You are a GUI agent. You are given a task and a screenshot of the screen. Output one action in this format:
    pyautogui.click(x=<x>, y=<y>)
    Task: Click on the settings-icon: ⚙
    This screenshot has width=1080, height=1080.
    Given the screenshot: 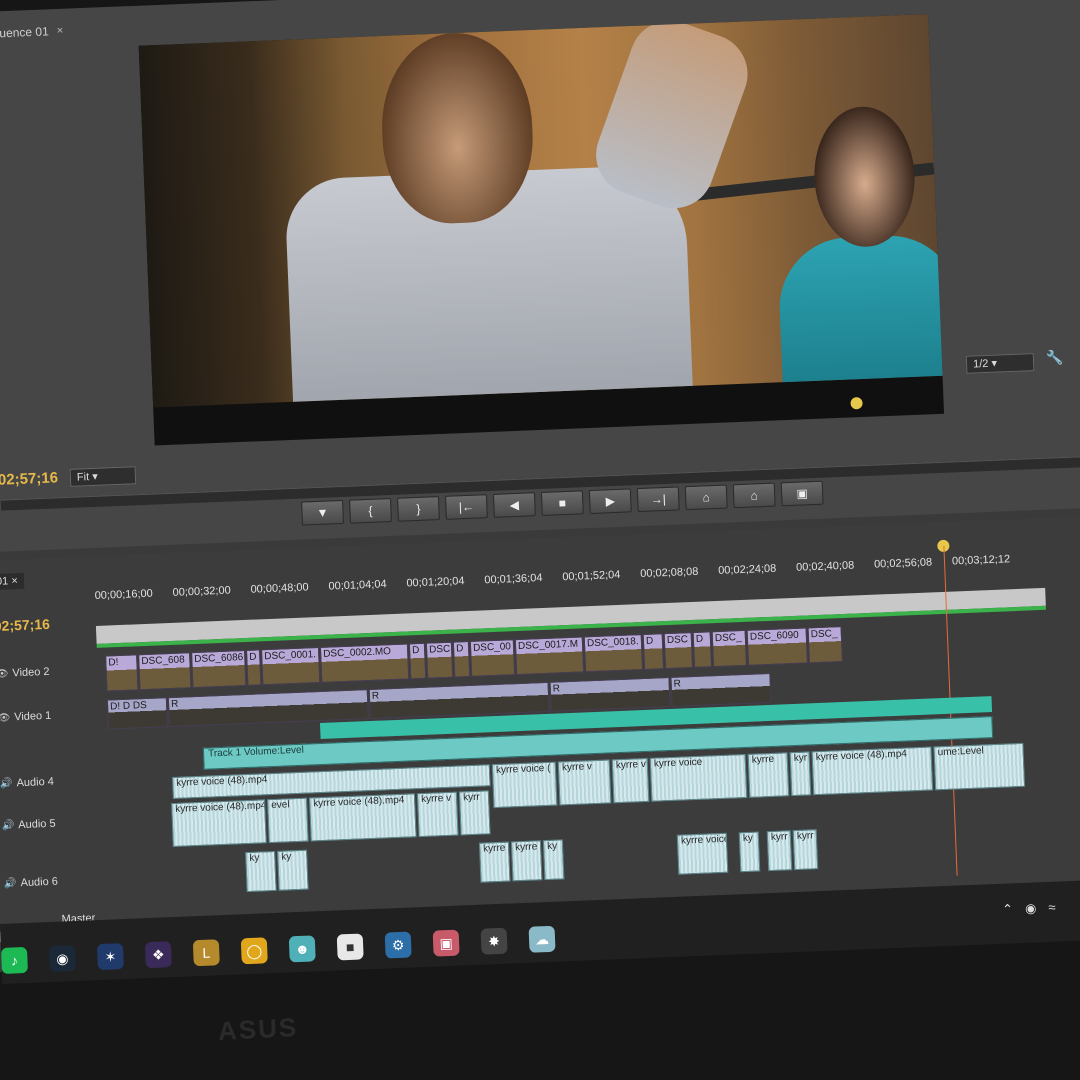 What is the action you would take?
    pyautogui.click(x=398, y=945)
    